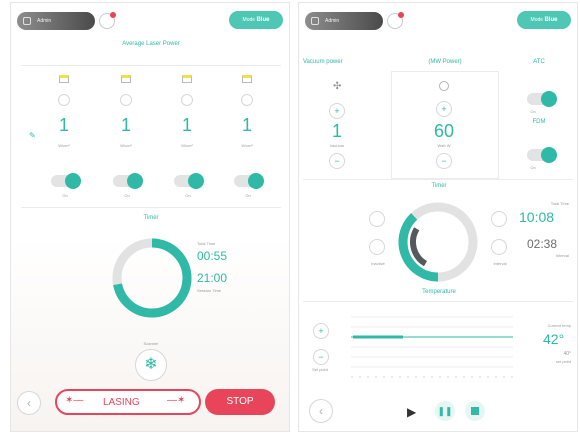 The height and width of the screenshot is (434, 580). I want to click on timer-left-label: Inactive, so click(378, 263).